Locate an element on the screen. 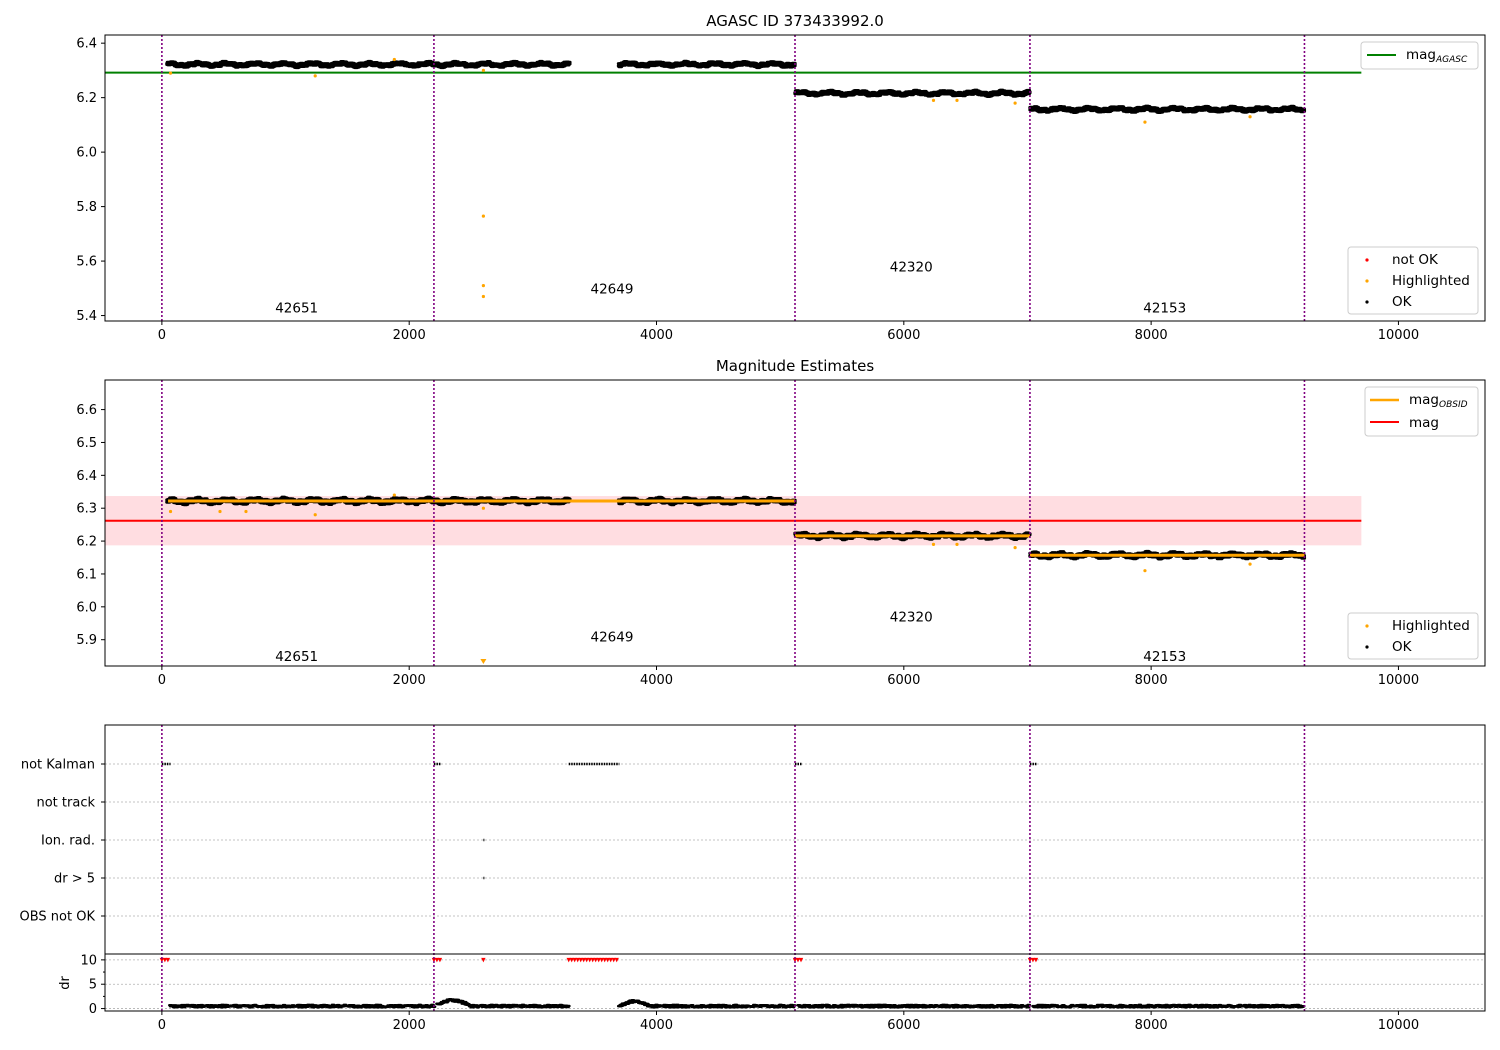 This screenshot has width=1500, height=1050. legend-not-ok-marker is located at coordinates (1367, 260).